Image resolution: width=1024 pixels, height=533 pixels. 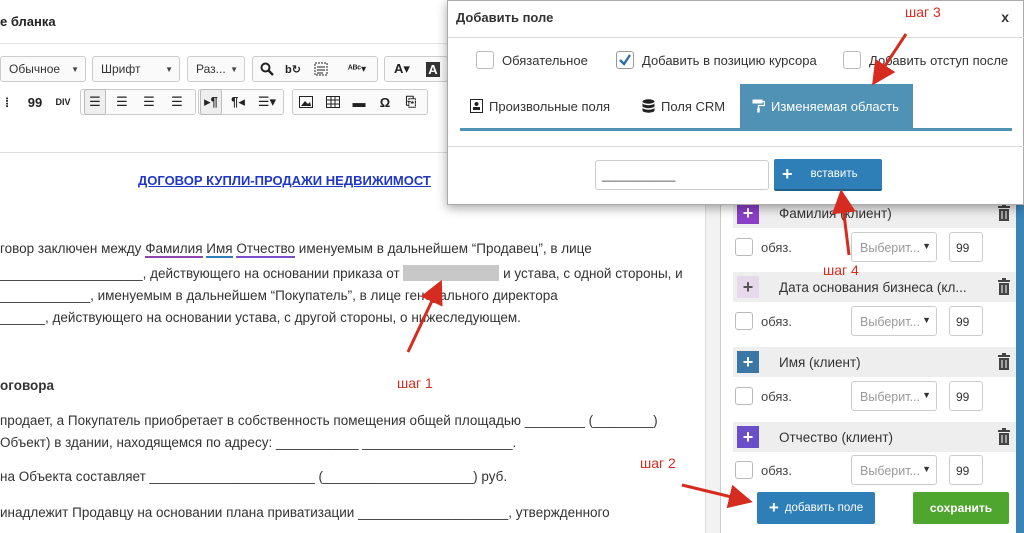 I want to click on document-scrollbar, so click(x=712, y=342).